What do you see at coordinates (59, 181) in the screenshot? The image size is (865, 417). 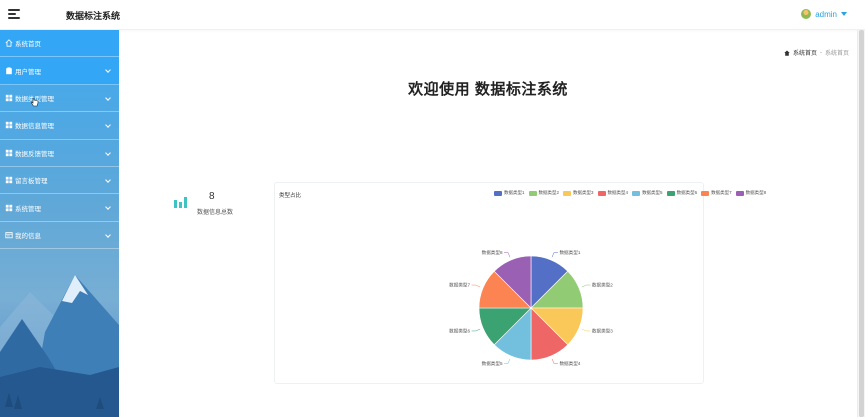 I see `sidebar-item-message-board: 留言板管理` at bounding box center [59, 181].